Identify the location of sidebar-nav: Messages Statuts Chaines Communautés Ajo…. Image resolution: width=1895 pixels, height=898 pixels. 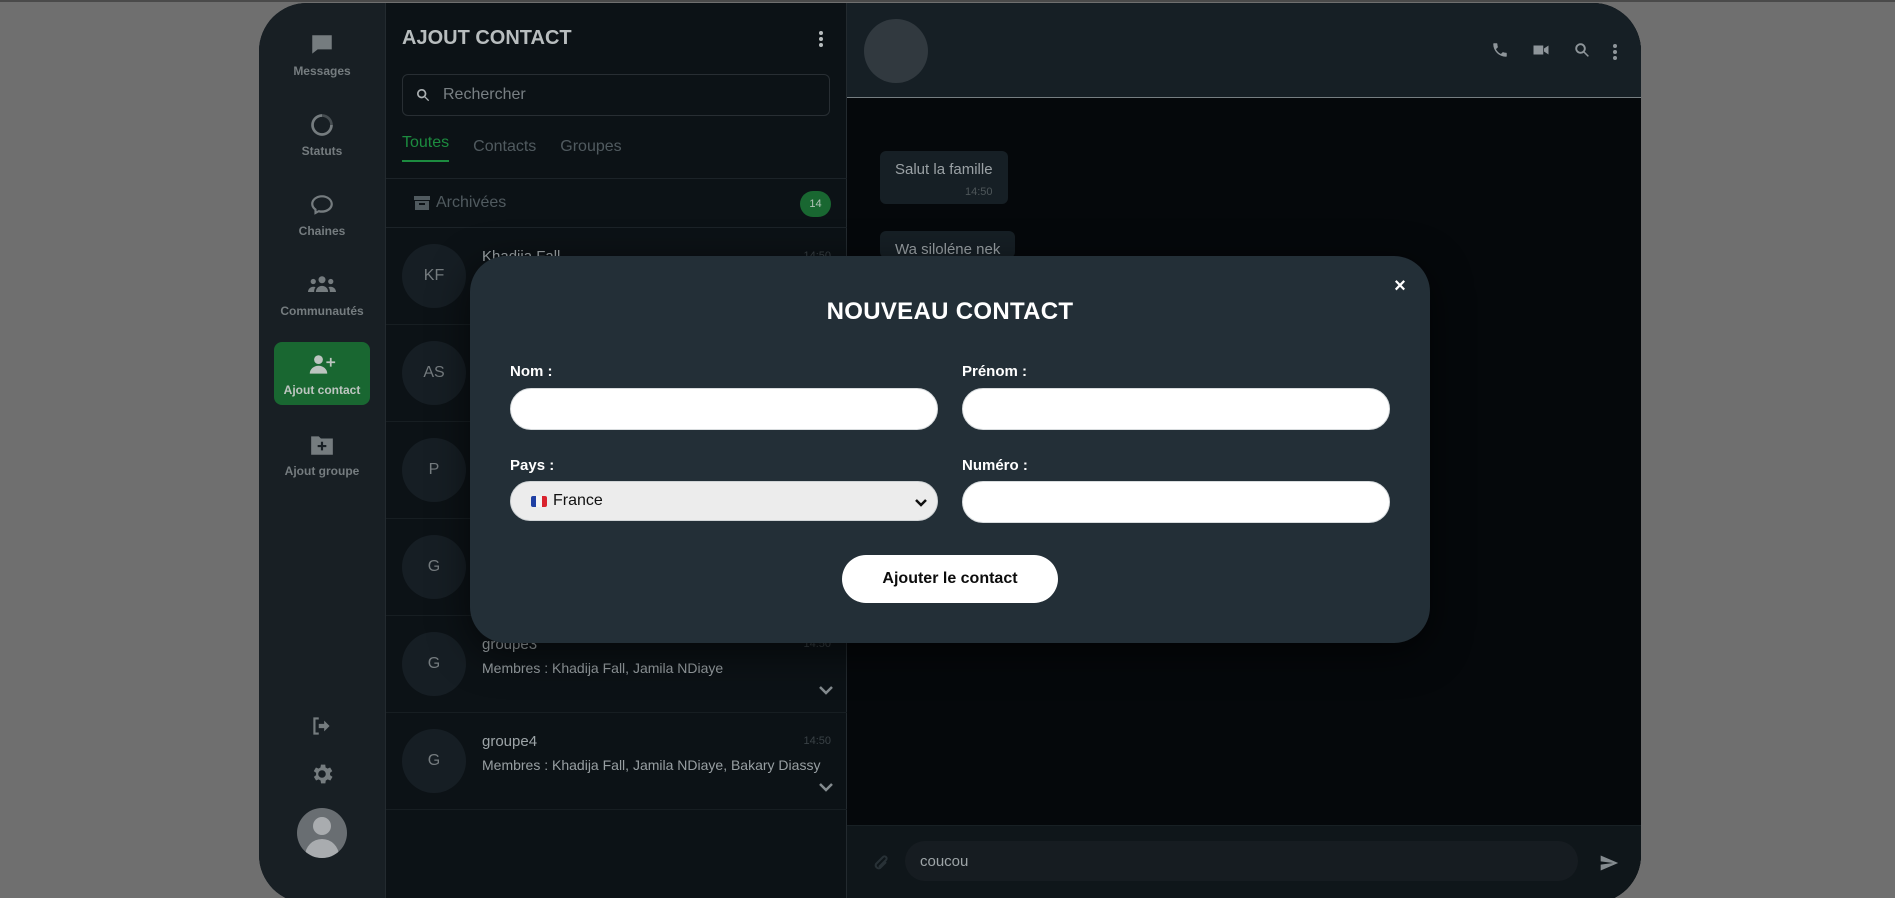
(322, 450).